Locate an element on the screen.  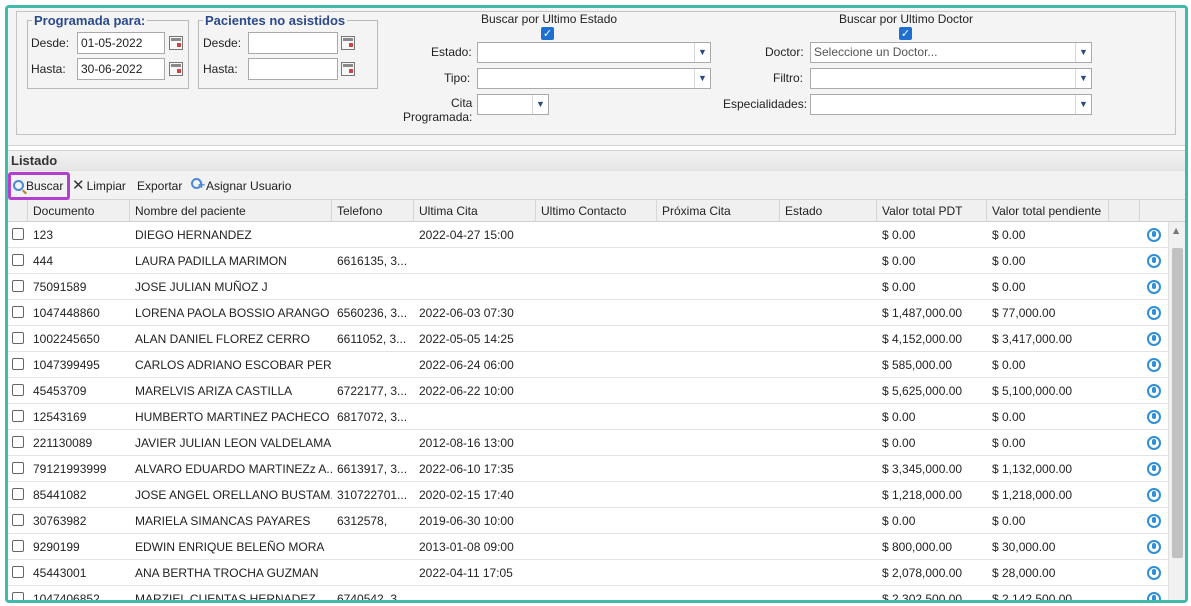
especialidades-select: ▼ is located at coordinates (951, 104).